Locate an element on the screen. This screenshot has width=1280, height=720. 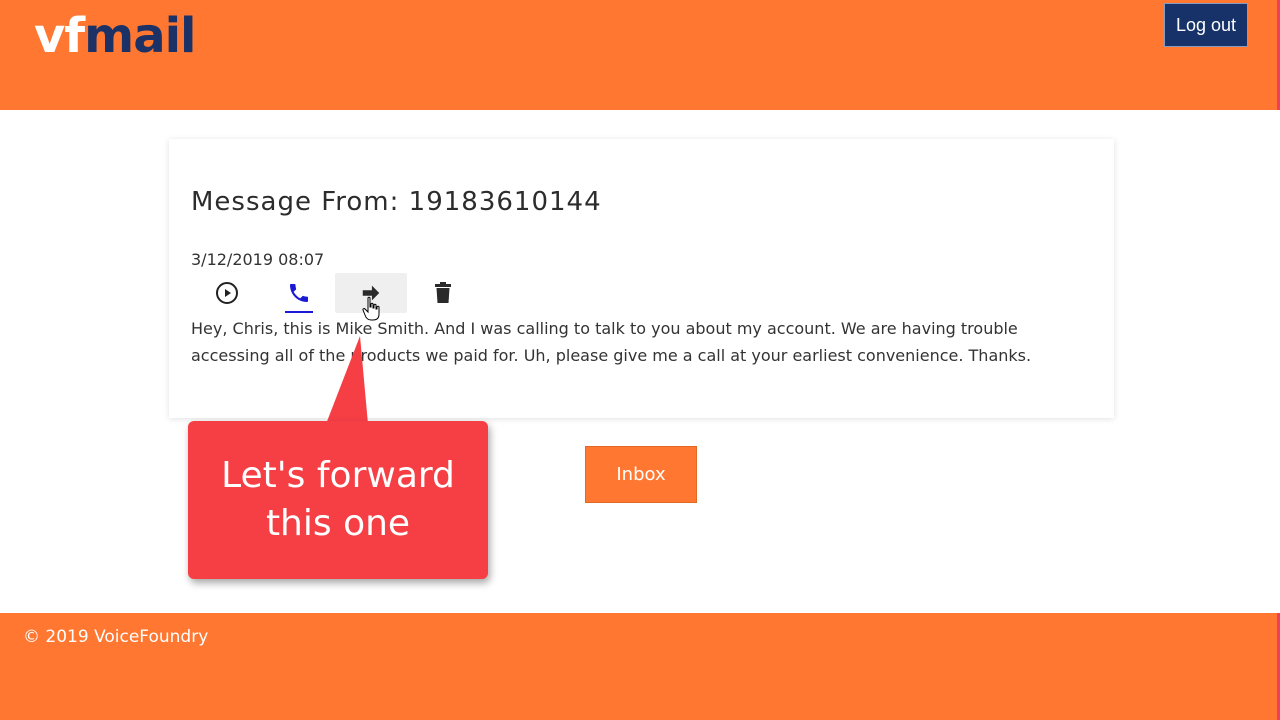
inbox-button: Inbox is located at coordinates (641, 474).